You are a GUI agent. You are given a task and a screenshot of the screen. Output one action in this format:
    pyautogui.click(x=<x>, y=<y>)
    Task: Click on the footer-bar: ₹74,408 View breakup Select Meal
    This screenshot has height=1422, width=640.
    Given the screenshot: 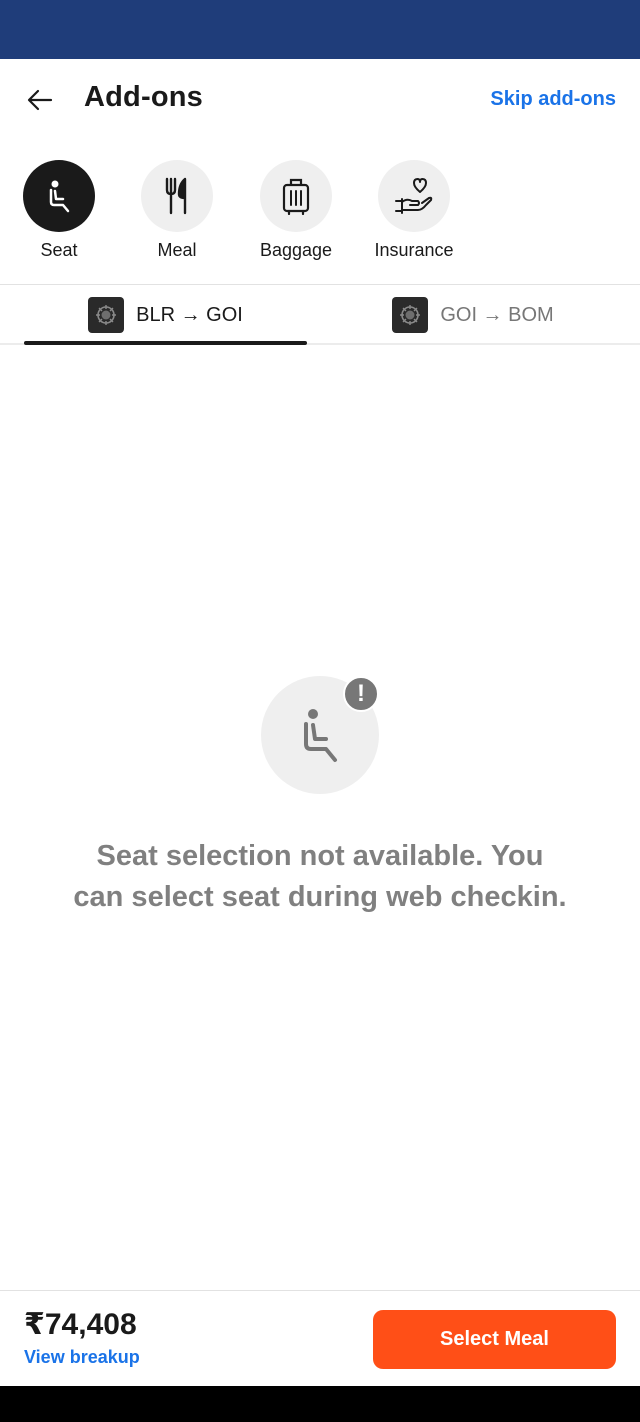 What is the action you would take?
    pyautogui.click(x=320, y=1338)
    